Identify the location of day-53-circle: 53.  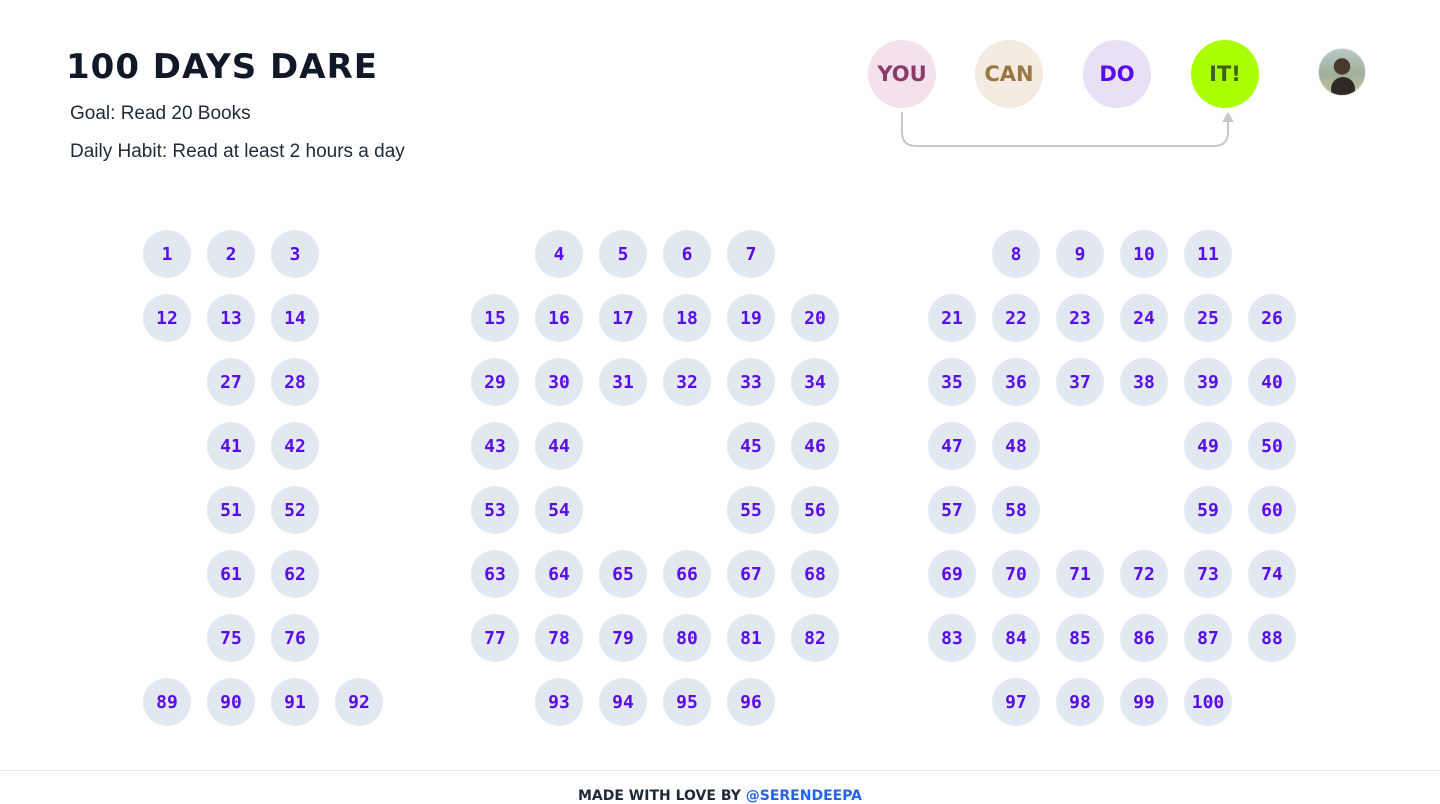
(495, 510).